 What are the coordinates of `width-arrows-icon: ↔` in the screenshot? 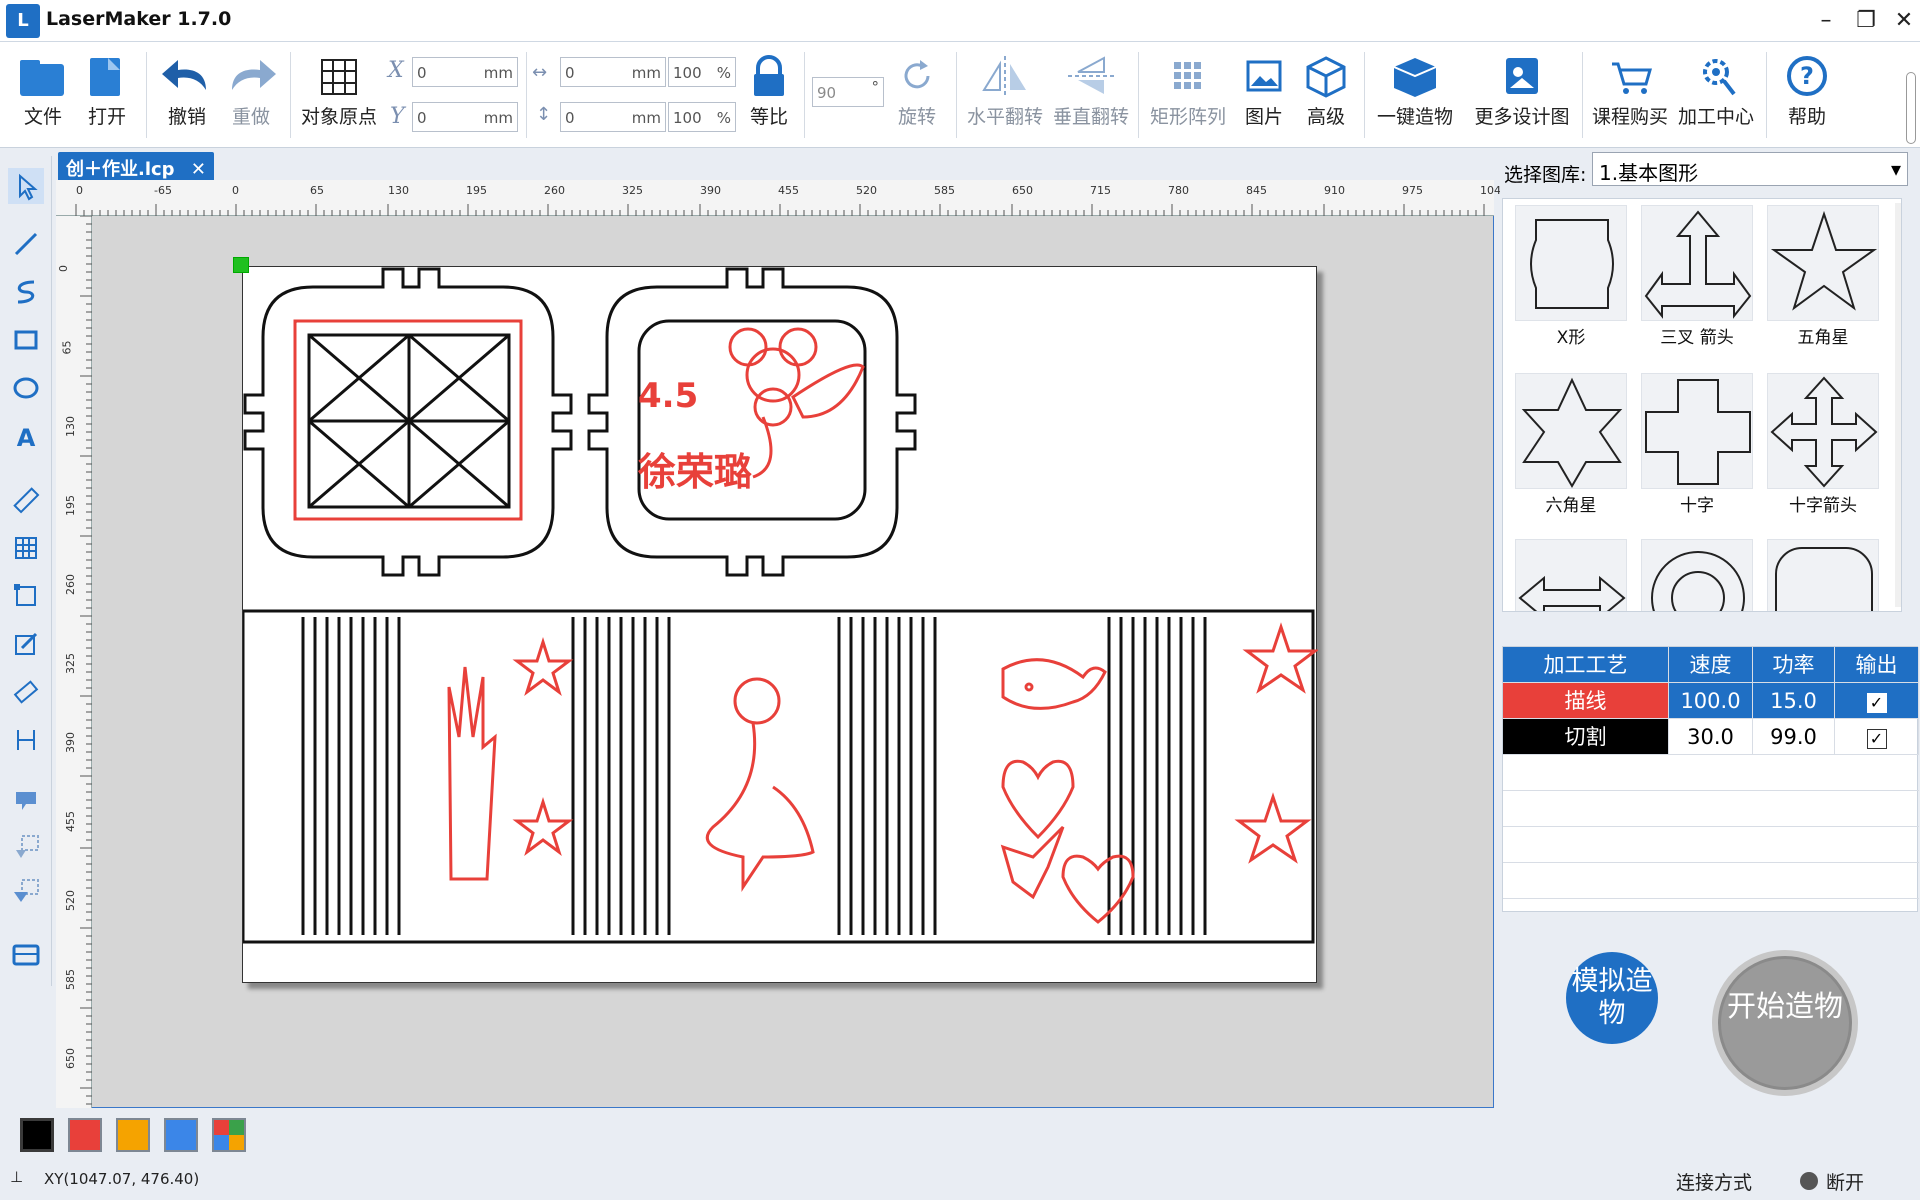 It's located at (540, 72).